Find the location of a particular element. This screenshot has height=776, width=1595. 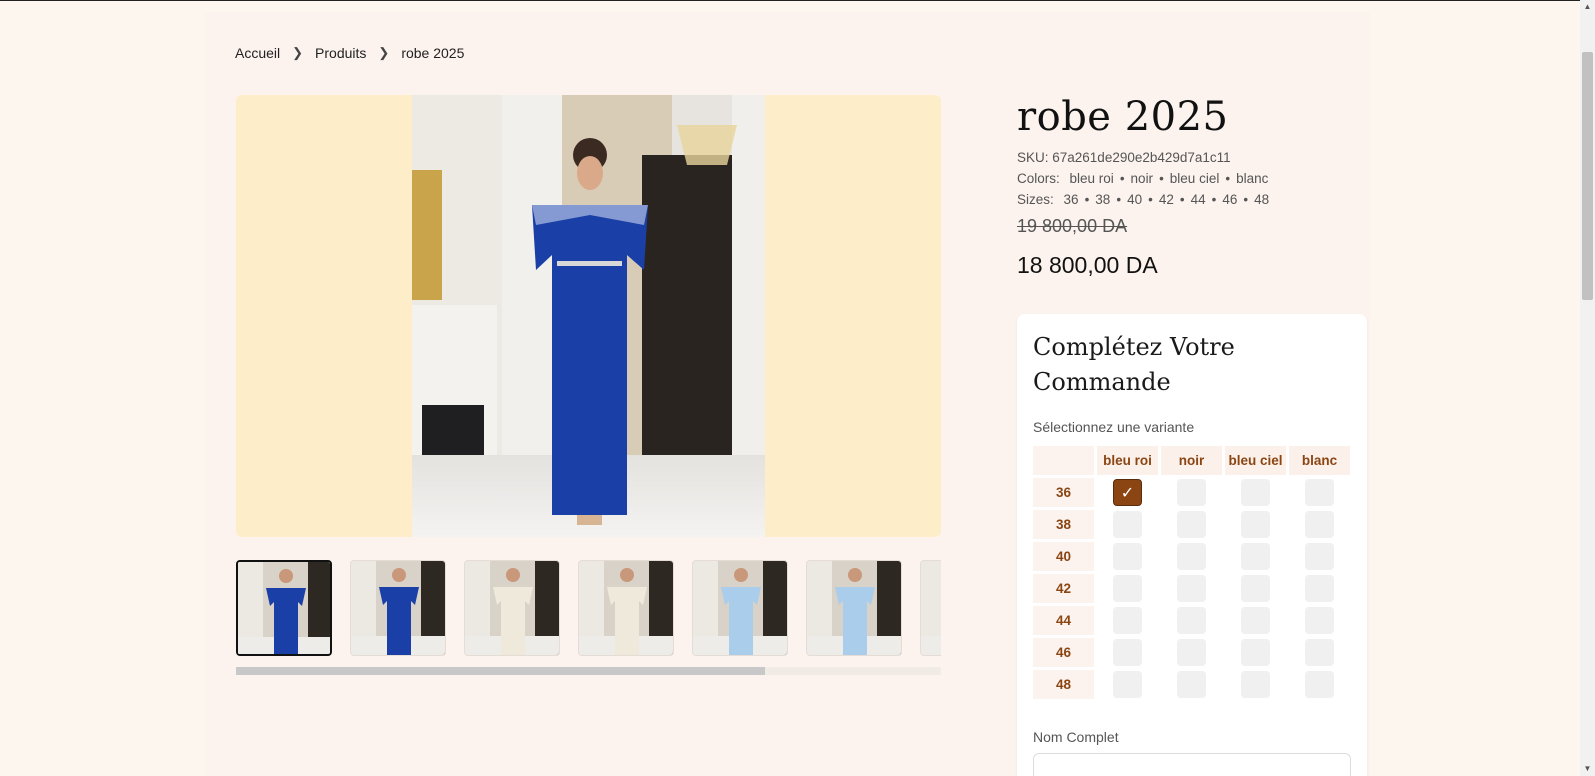

breadcrumb-home-link: Accueil is located at coordinates (257, 53).